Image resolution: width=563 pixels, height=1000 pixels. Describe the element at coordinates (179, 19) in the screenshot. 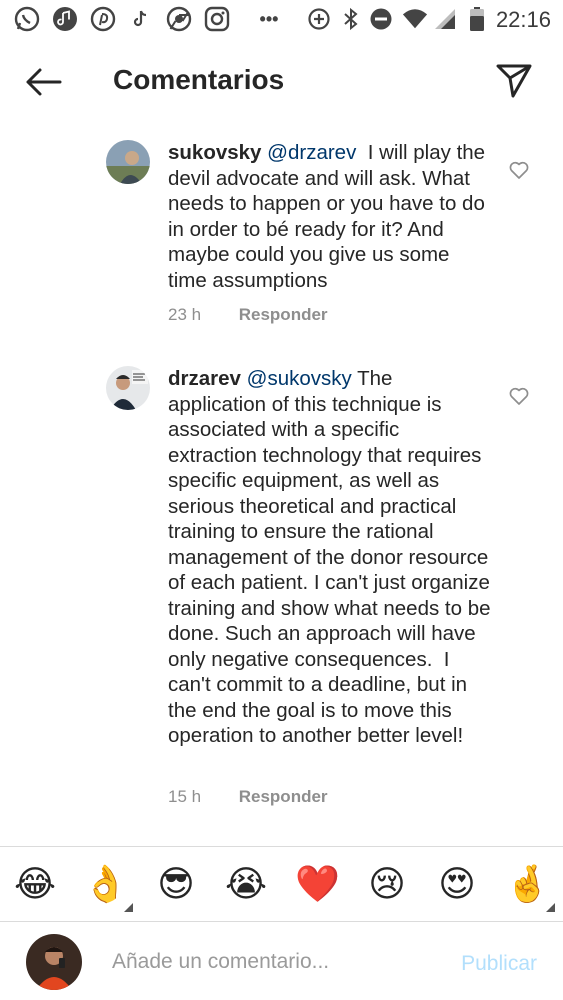

I see `chrome-icon` at that location.